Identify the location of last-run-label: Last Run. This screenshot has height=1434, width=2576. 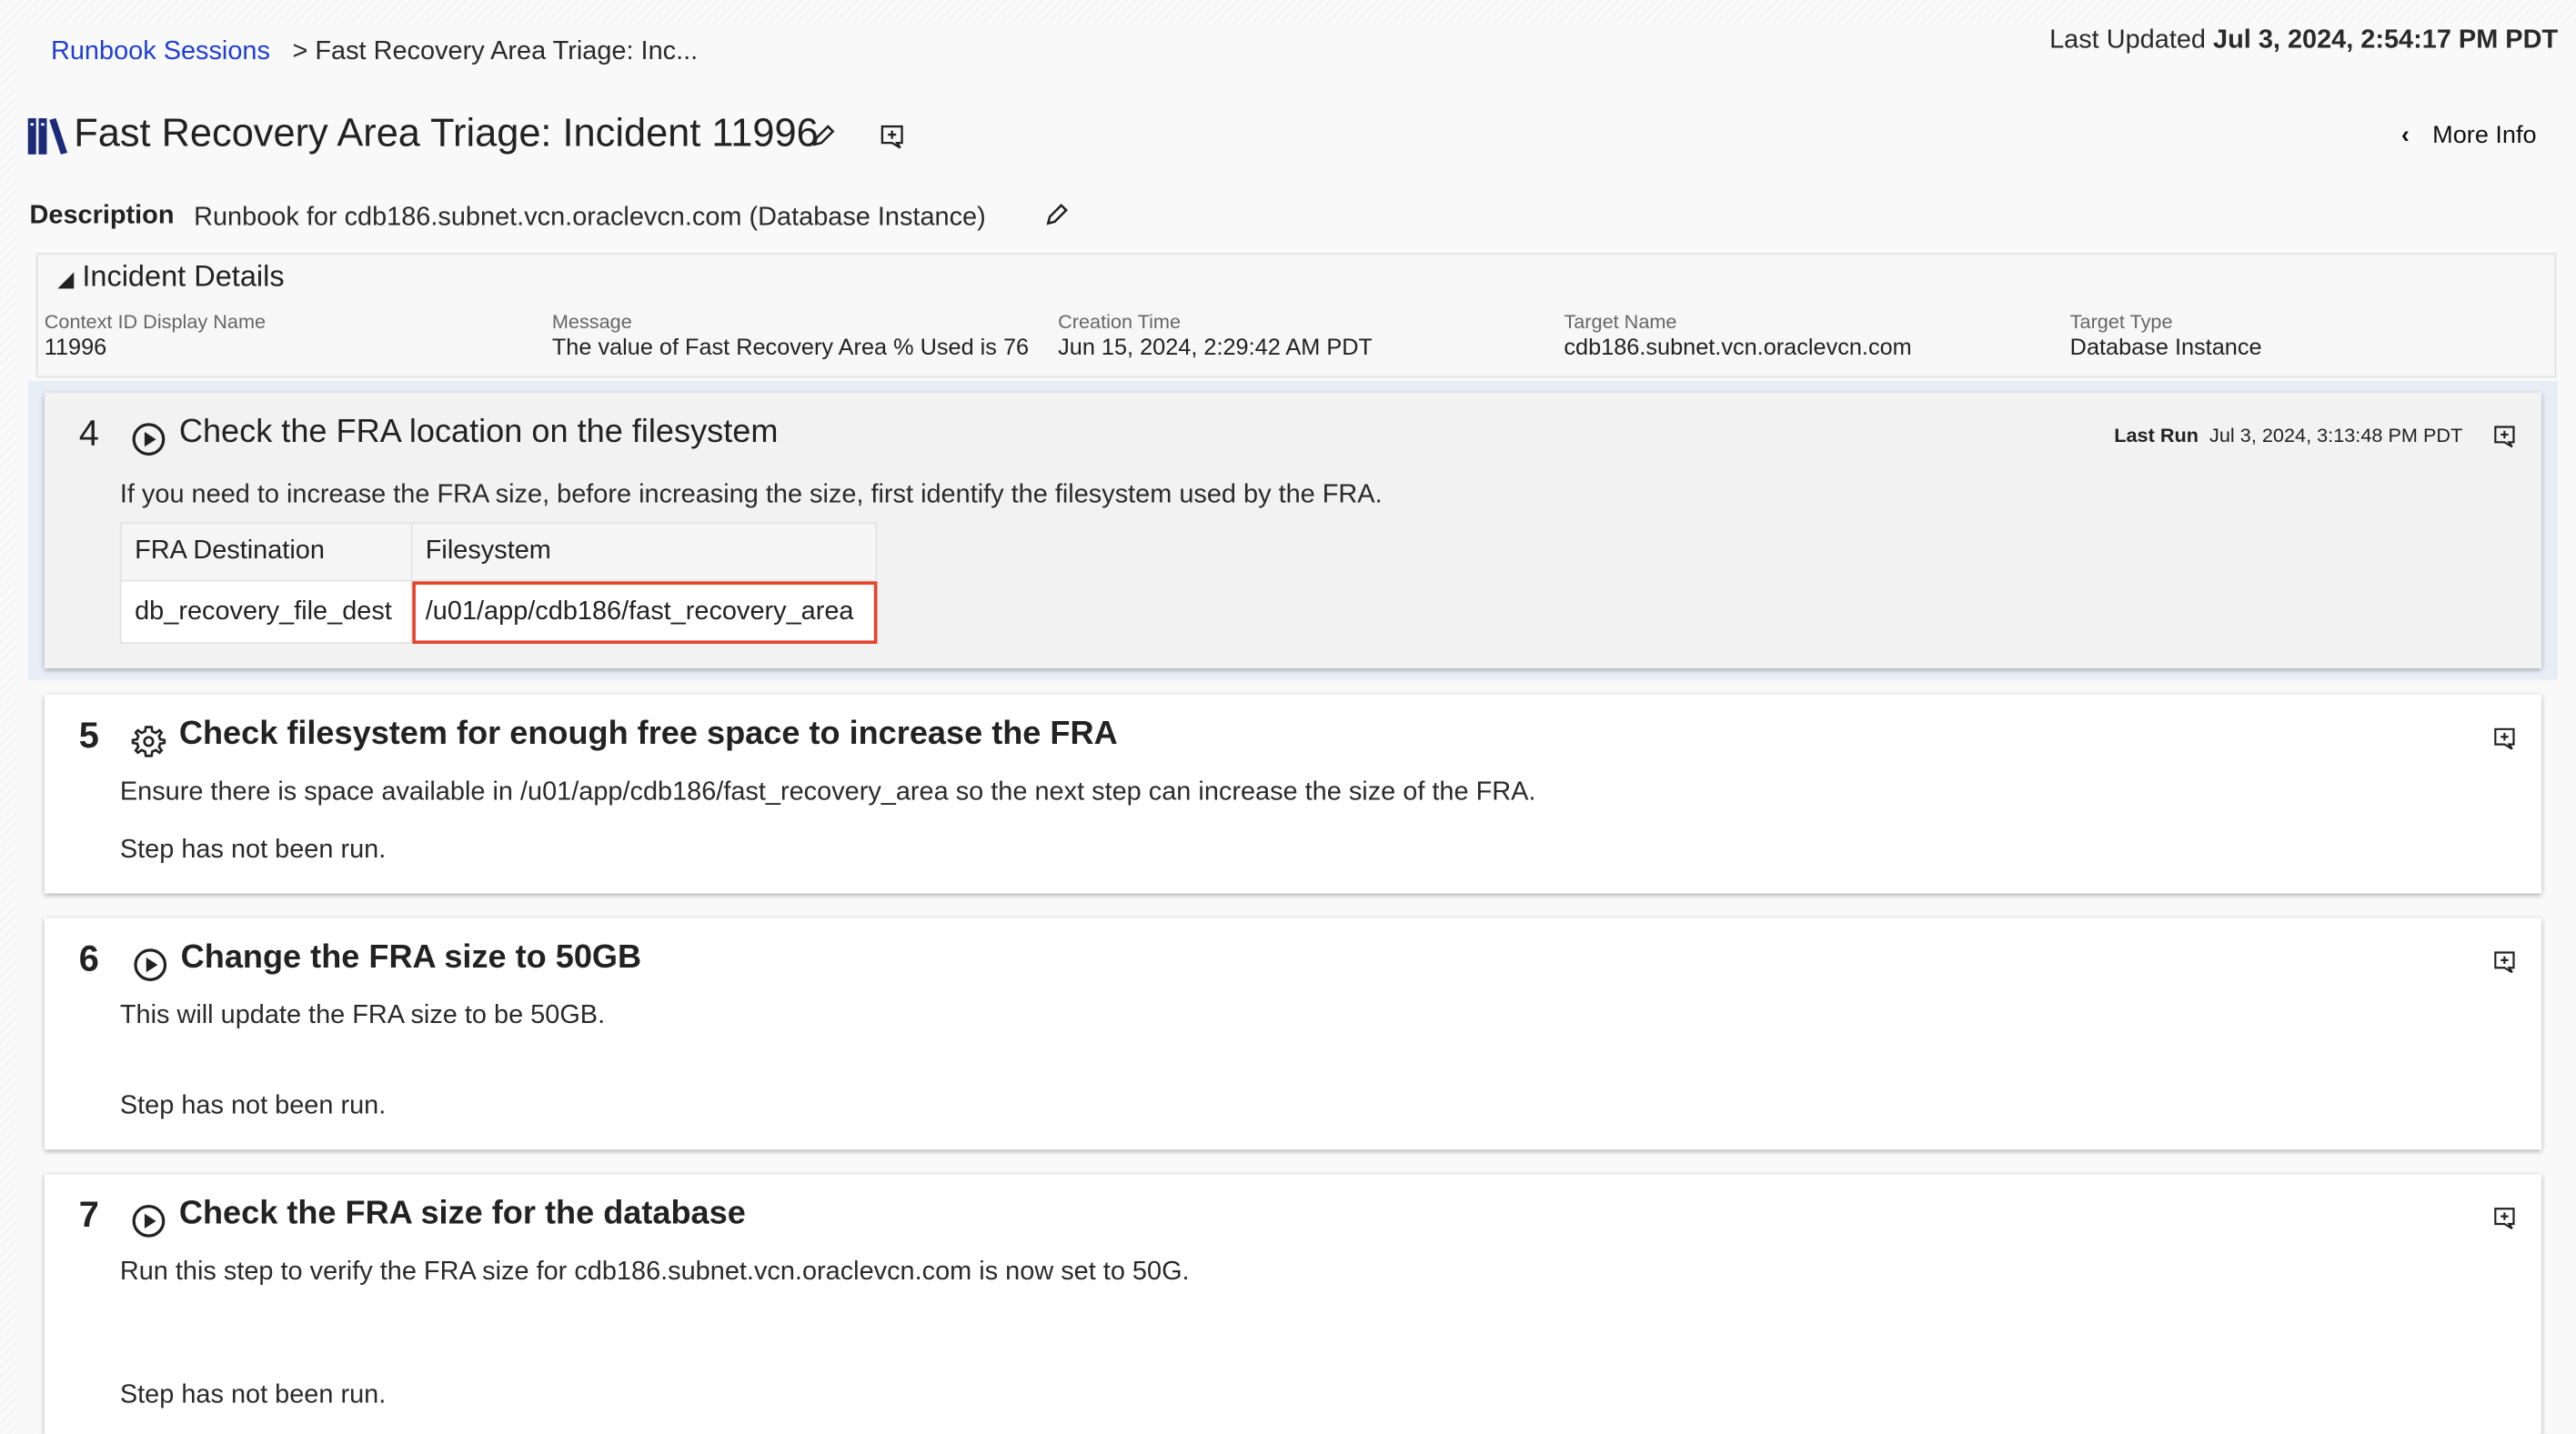
(2156, 435).